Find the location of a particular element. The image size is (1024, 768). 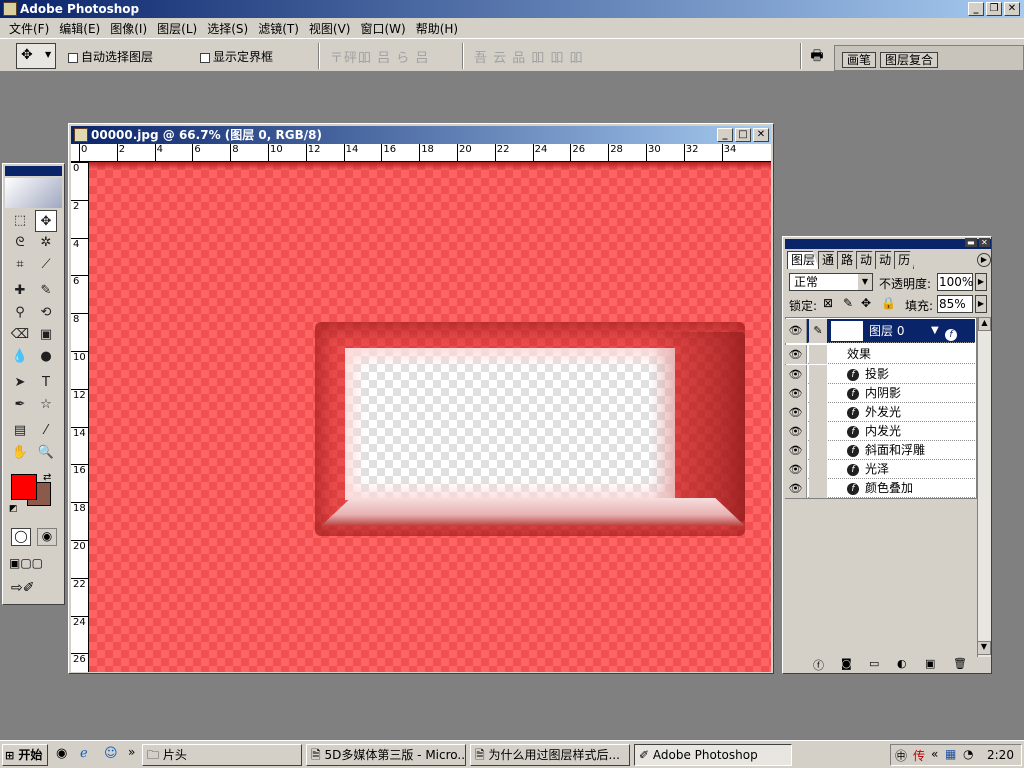

swap-colors-icon: ⇄ is located at coordinates (47, 477).